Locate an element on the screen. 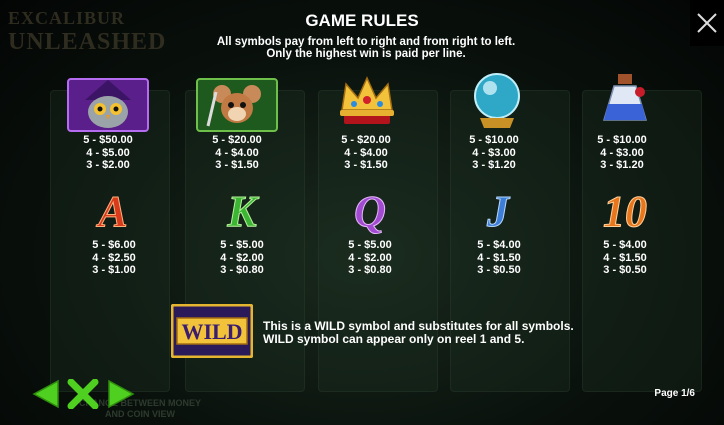 The image size is (724, 425). letter-q-symbol-icon: Q is located at coordinates (370, 210).